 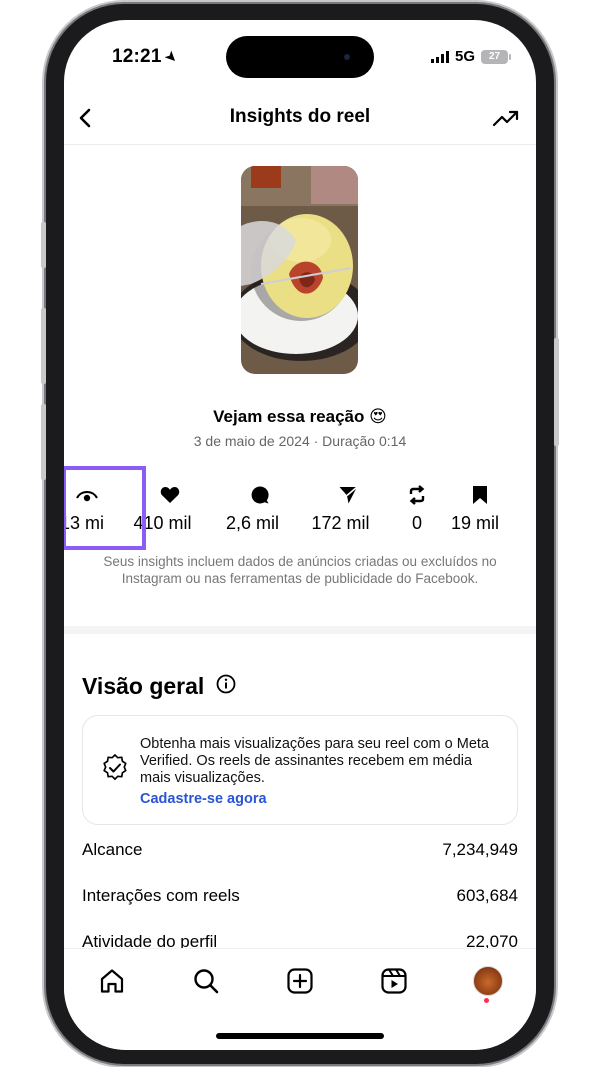 I want to click on location-arrow-icon: ➤, so click(x=171, y=57).